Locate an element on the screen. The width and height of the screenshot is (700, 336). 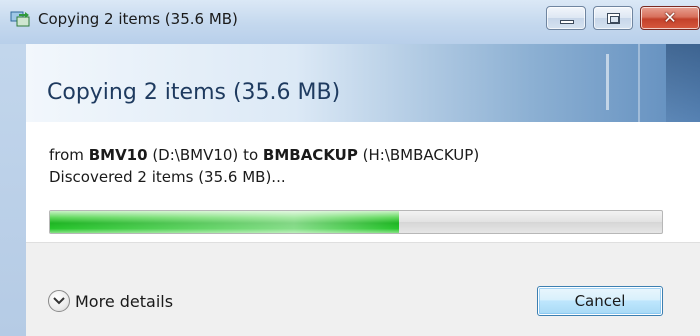
source-name: BMV10 is located at coordinates (118, 155).